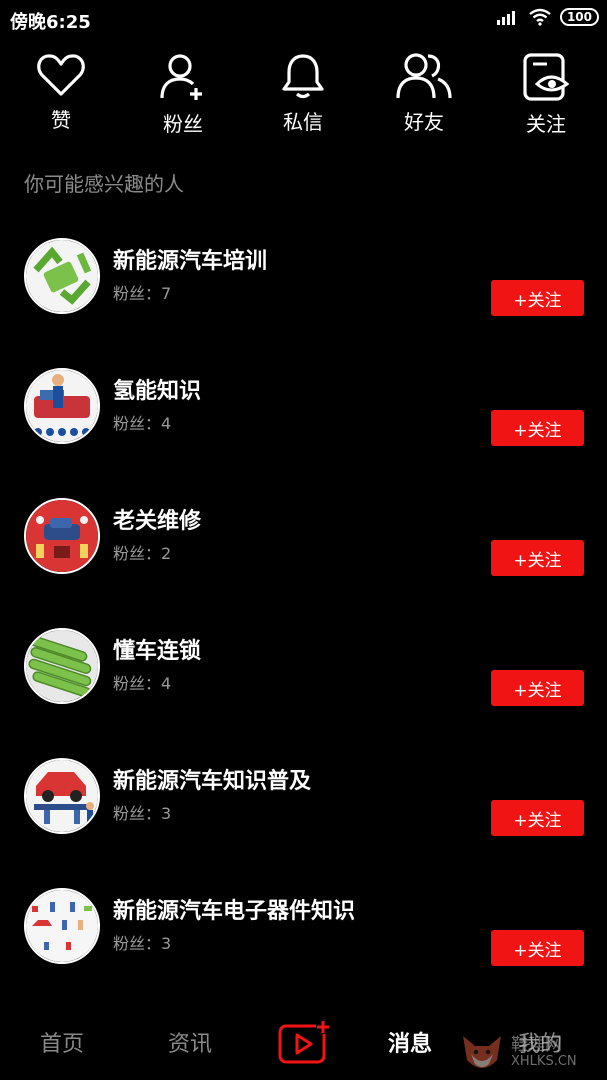 The image size is (607, 1080). I want to click on section-title: 你可能感兴趣的人, so click(104, 184).